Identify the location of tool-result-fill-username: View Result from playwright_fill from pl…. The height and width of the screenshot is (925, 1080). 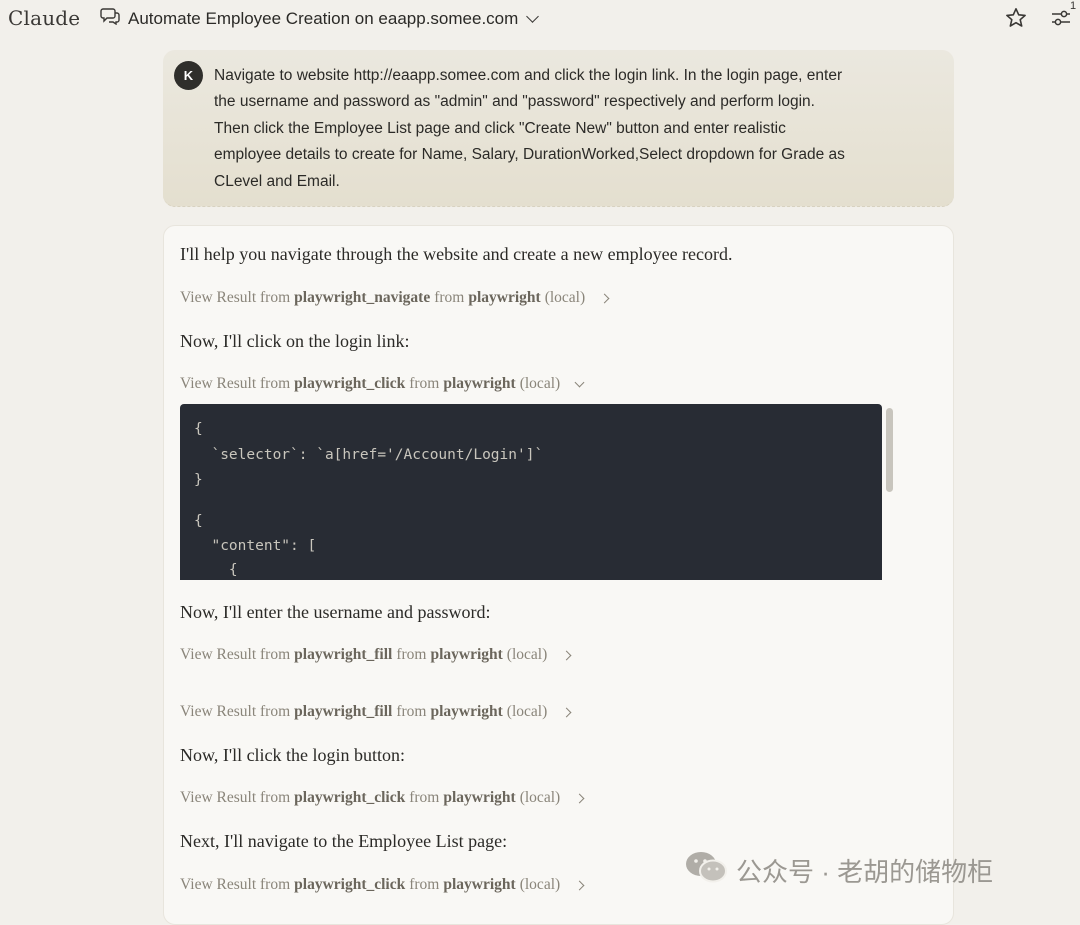
(376, 655).